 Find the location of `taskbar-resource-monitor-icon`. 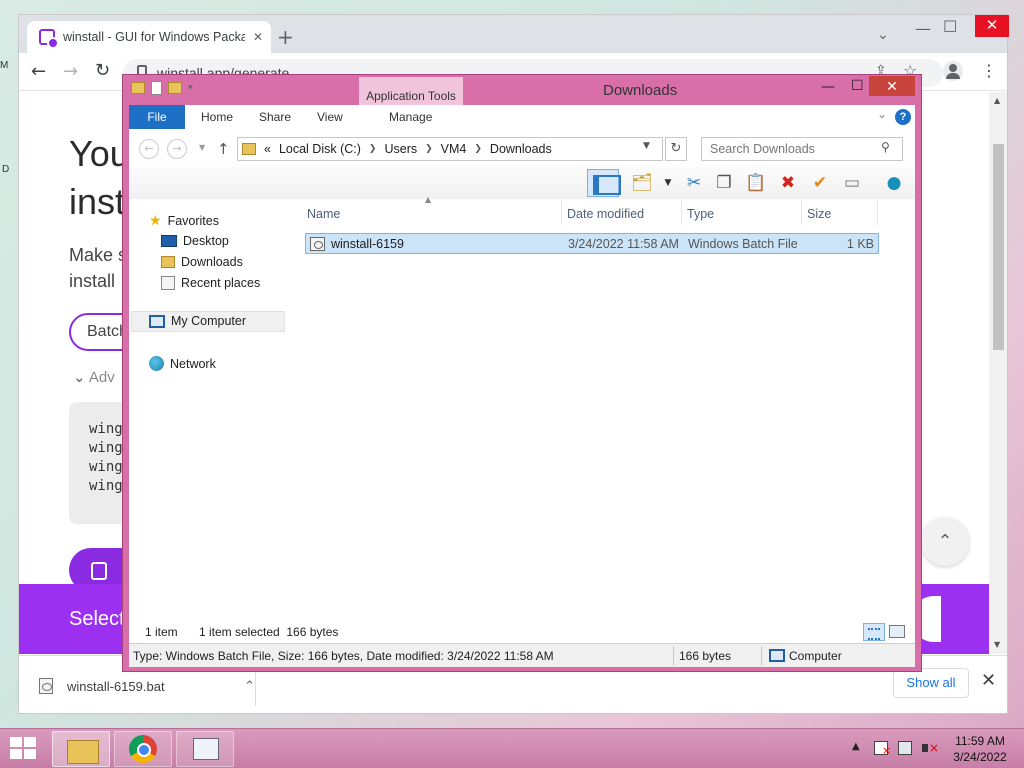

taskbar-resource-monitor-icon is located at coordinates (205, 749).